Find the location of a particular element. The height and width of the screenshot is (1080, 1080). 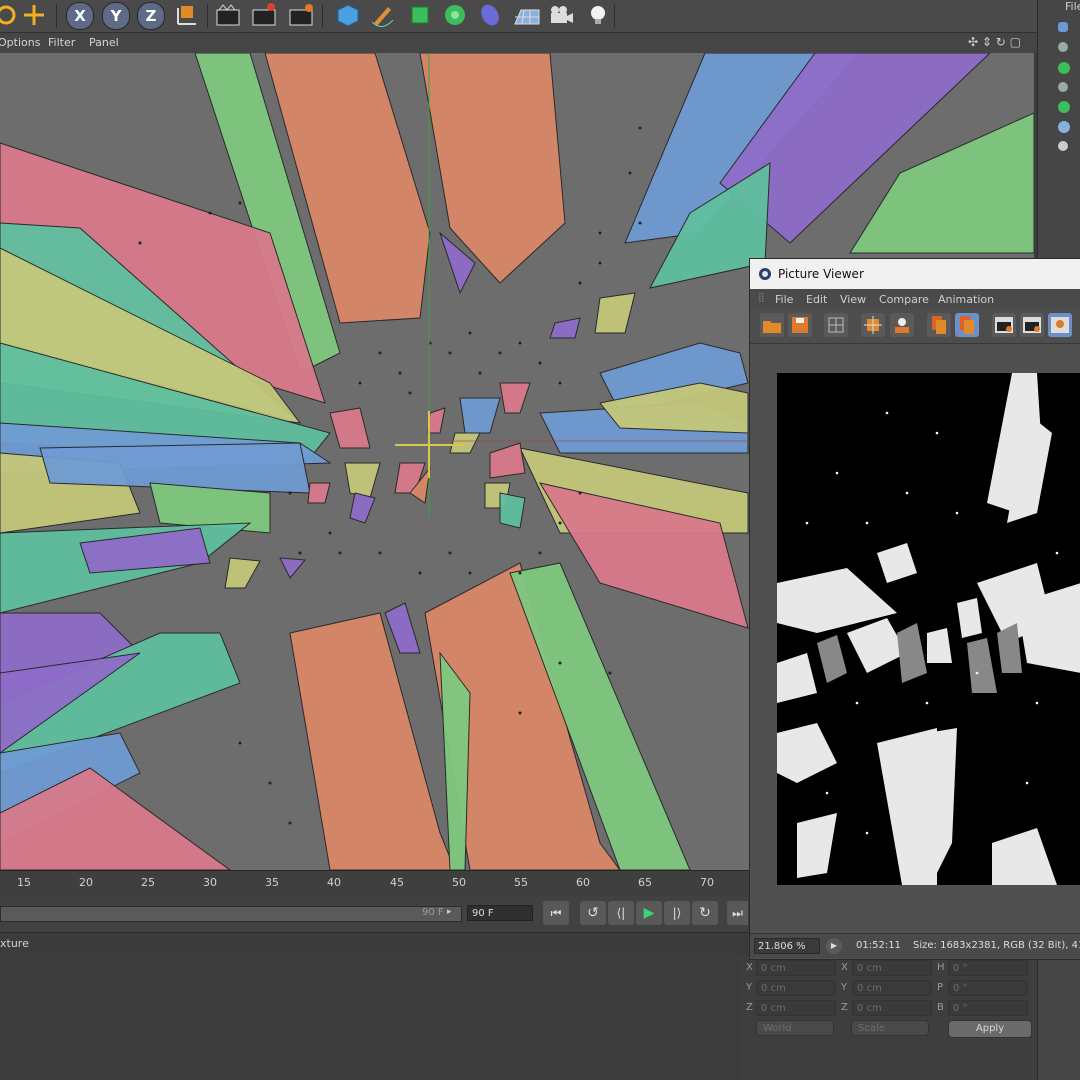

menu-filter: Filter is located at coordinates (61, 42).